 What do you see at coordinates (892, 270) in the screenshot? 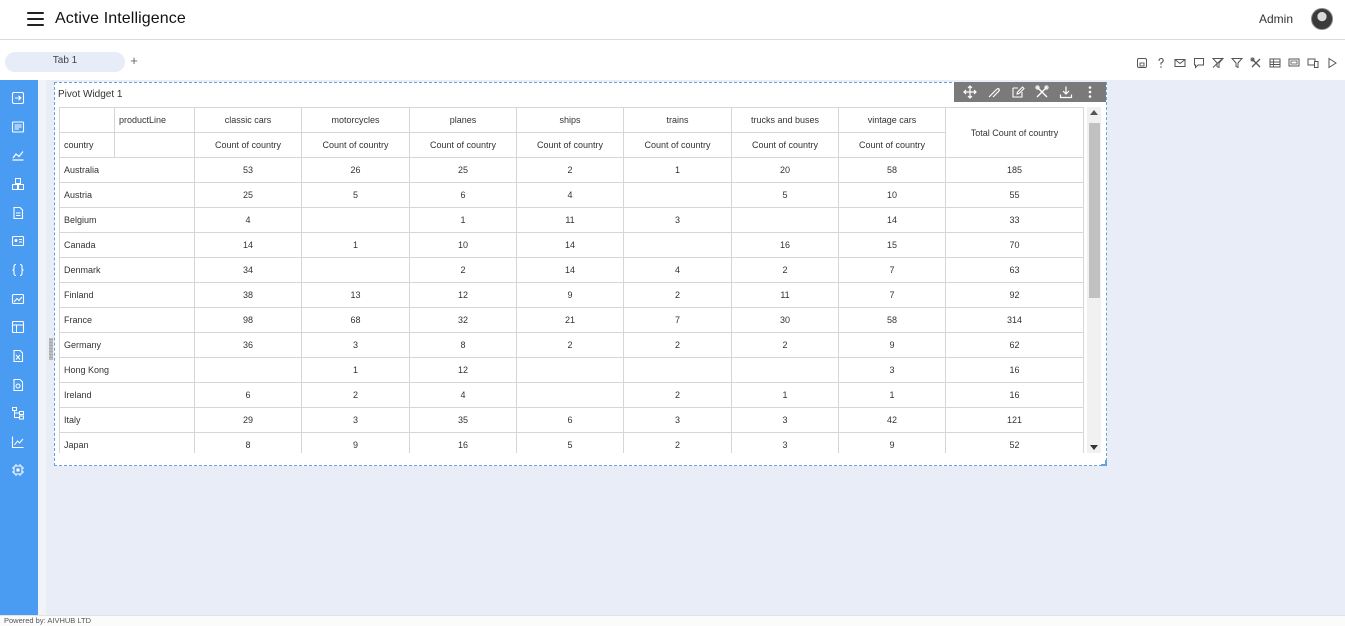
I see `value-cell: 7` at bounding box center [892, 270].